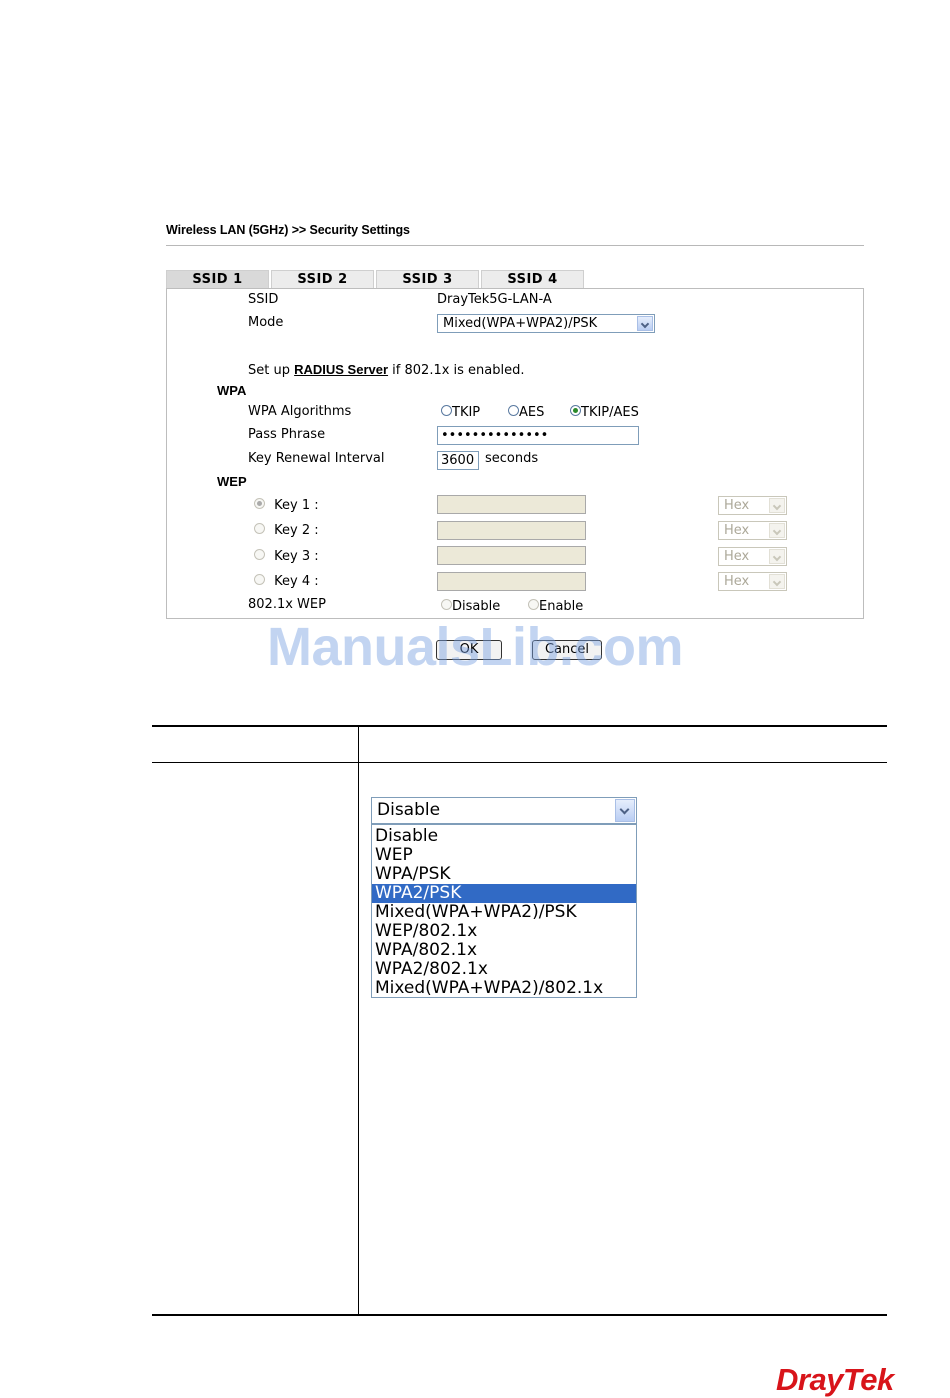 Image resolution: width=950 pixels, height=1398 pixels. I want to click on pass-phrase-label: Pass Phrase, so click(287, 434).